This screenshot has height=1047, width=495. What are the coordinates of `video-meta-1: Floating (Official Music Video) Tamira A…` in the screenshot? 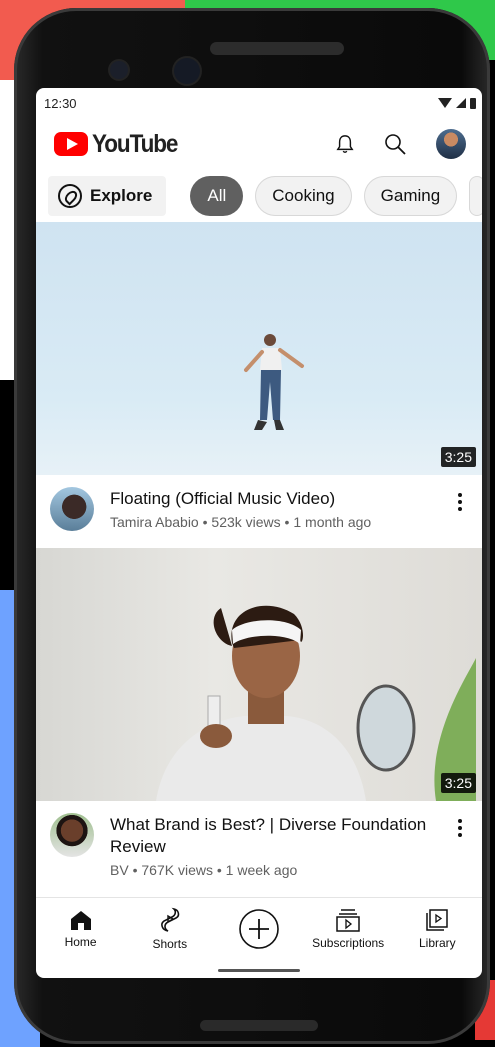 It's located at (259, 511).